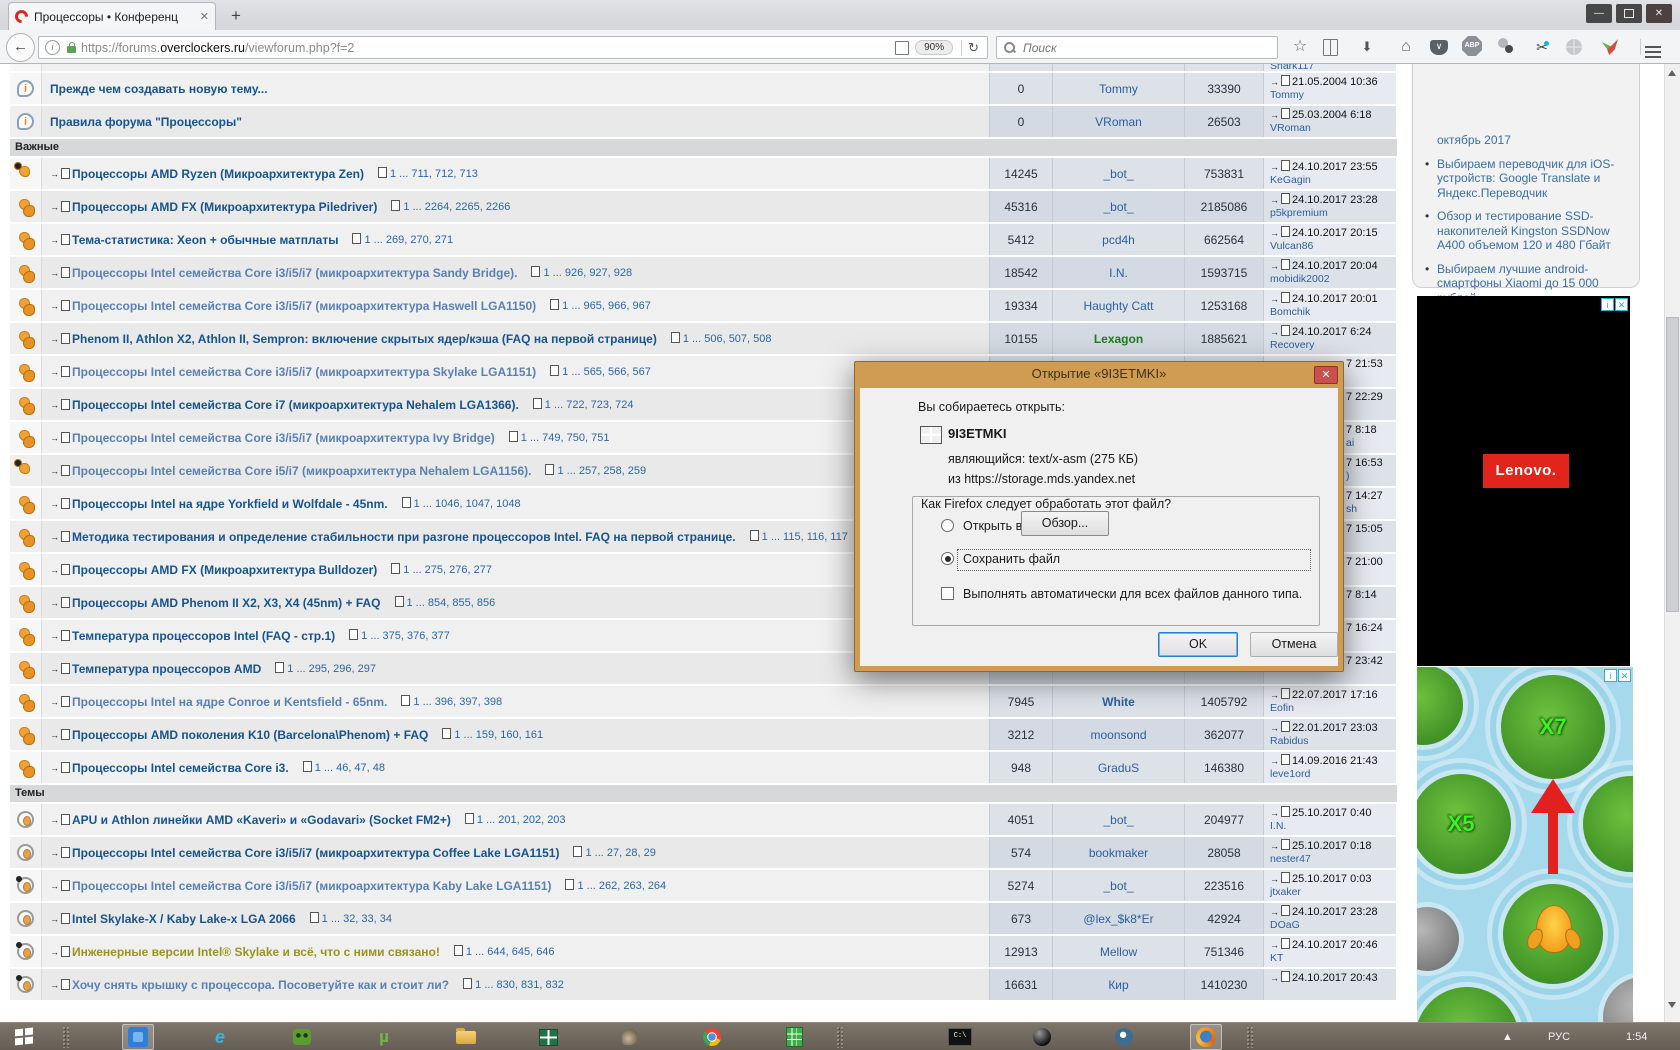 Image resolution: width=1680 pixels, height=1050 pixels. What do you see at coordinates (1289, 741) in the screenshot?
I see `lastpost-author-link: Rabidus` at bounding box center [1289, 741].